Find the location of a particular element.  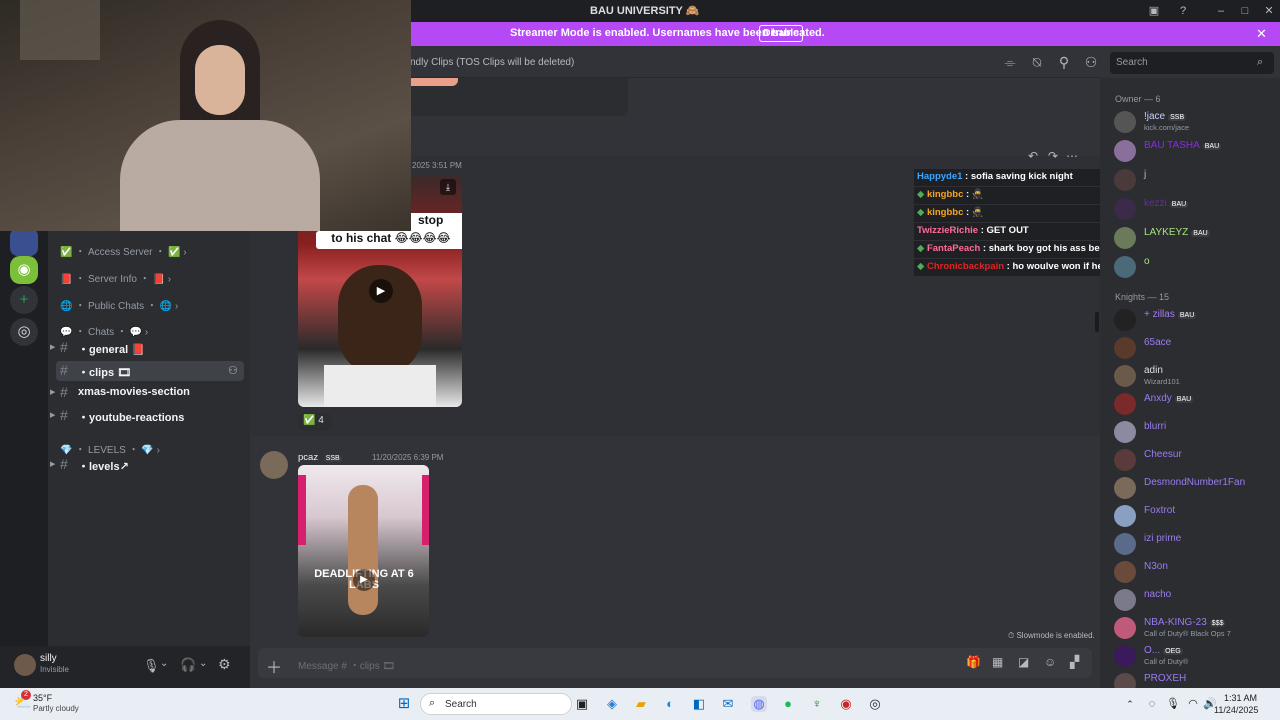

channel-xmas-movies-section: ▶ # xmas-movies-section is located at coordinates (147, 393).